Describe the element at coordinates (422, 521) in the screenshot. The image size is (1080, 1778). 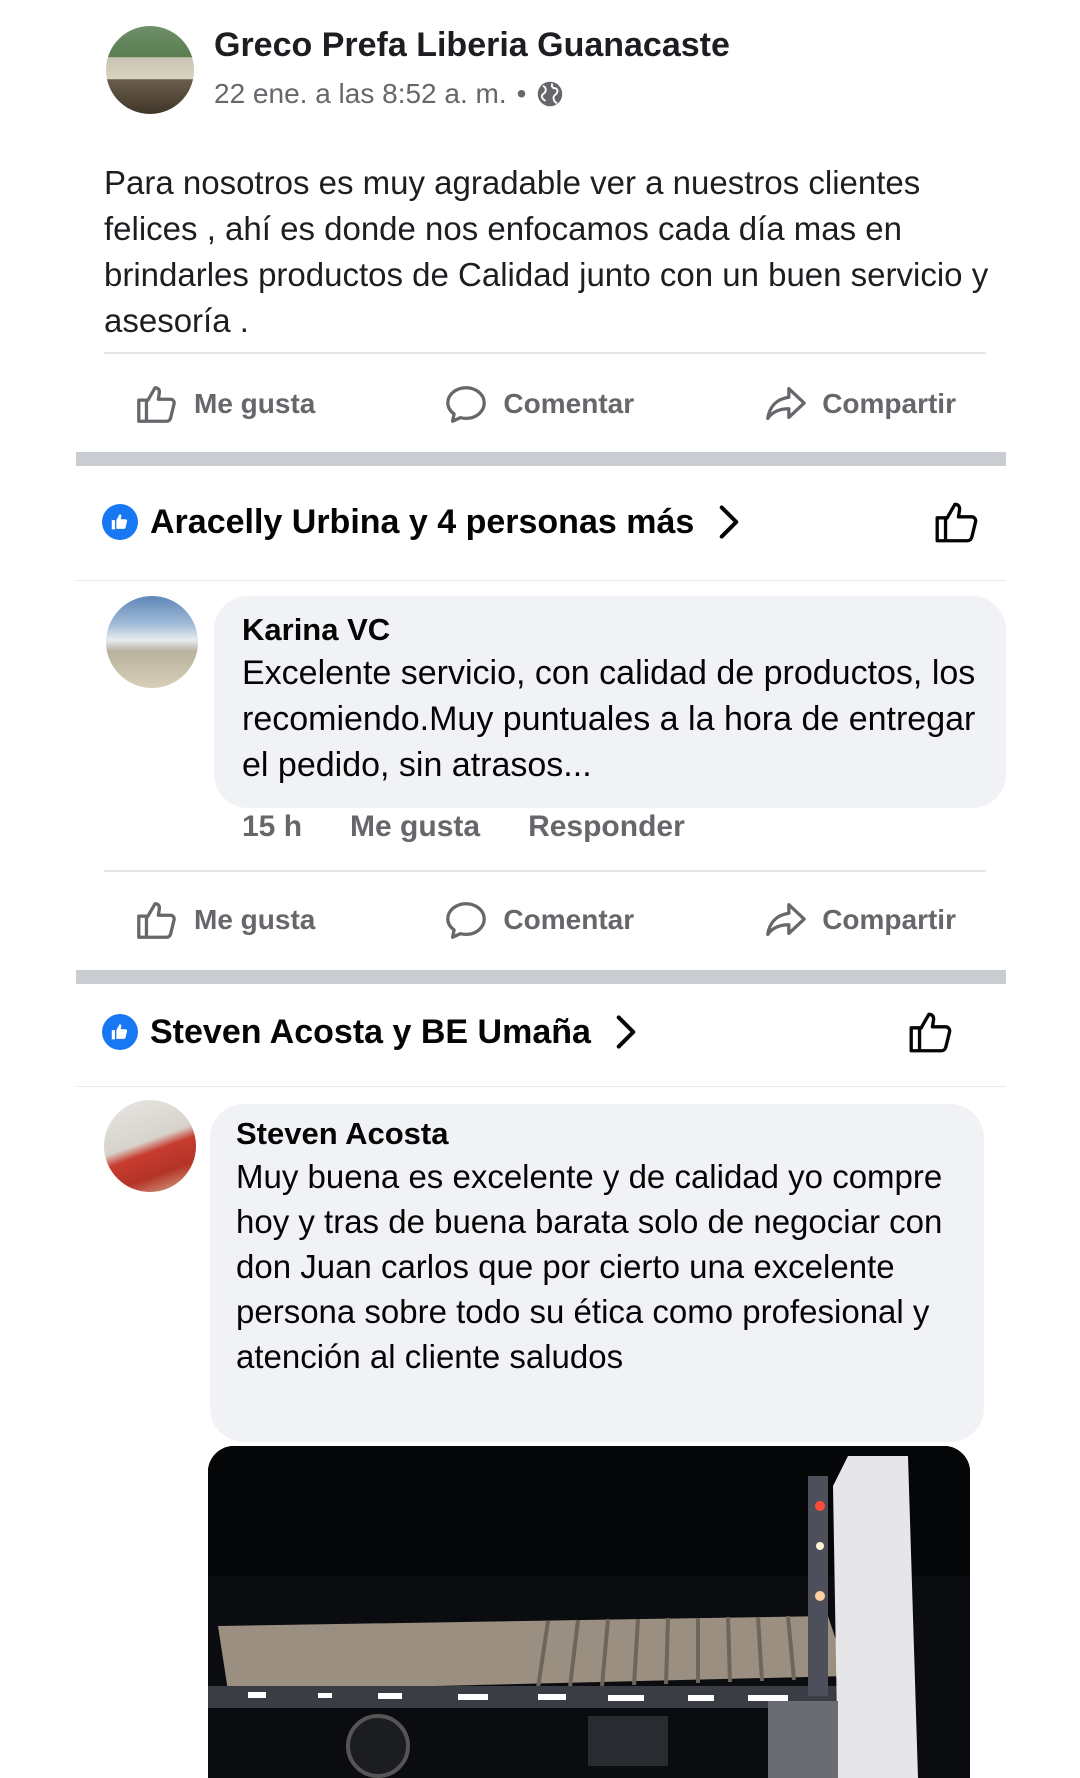
I see `likes-summary: Aracelly Urbina y 4 personas más` at that location.